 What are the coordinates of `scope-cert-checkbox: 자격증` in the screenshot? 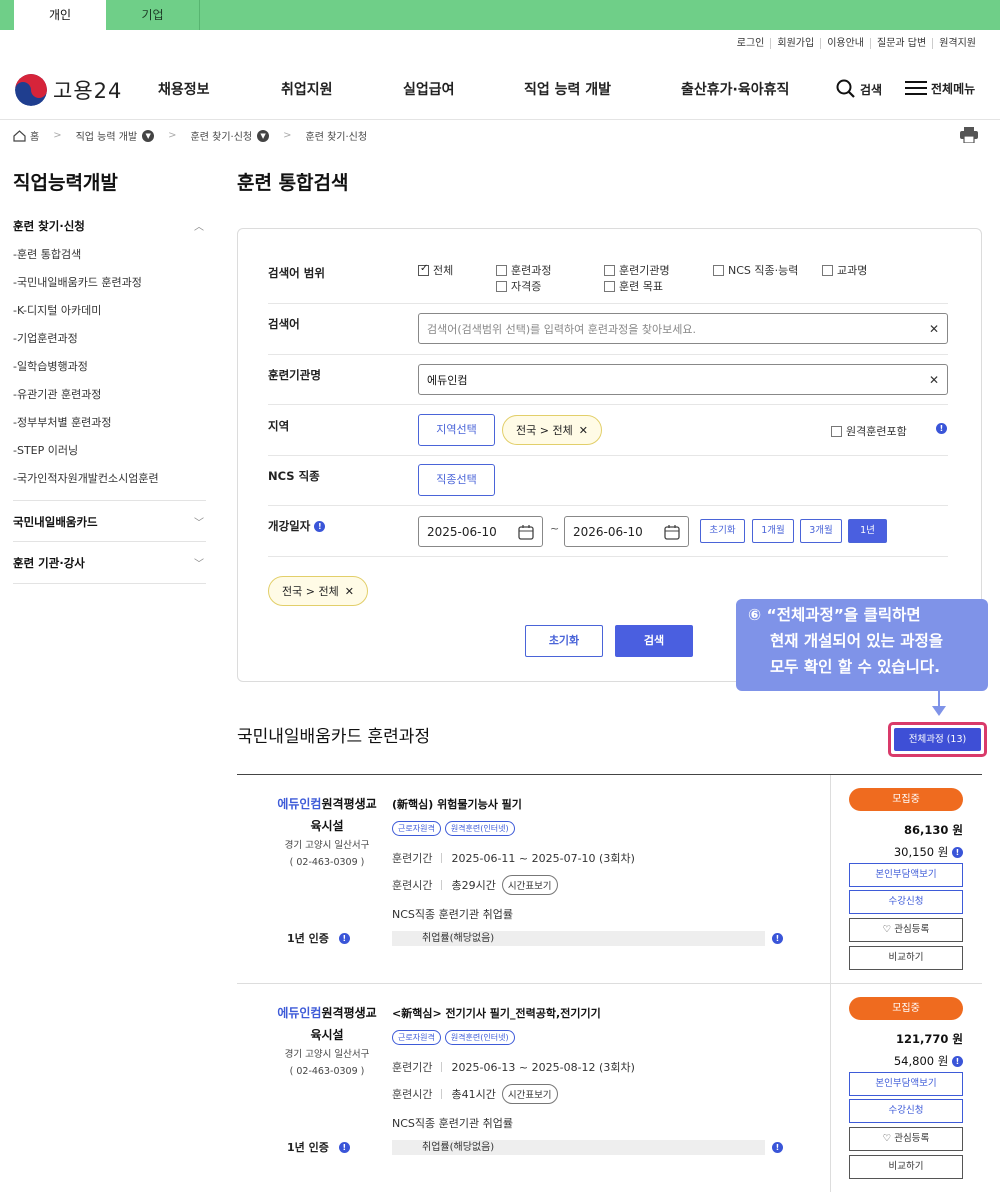 It's located at (518, 286).